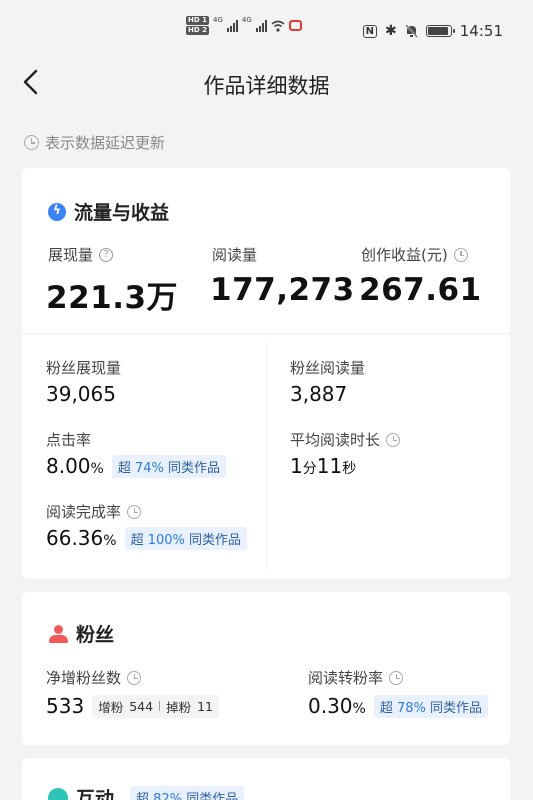 This screenshot has width=533, height=800. Describe the element at coordinates (110, 541) in the screenshot. I see `completion-unit: %` at that location.